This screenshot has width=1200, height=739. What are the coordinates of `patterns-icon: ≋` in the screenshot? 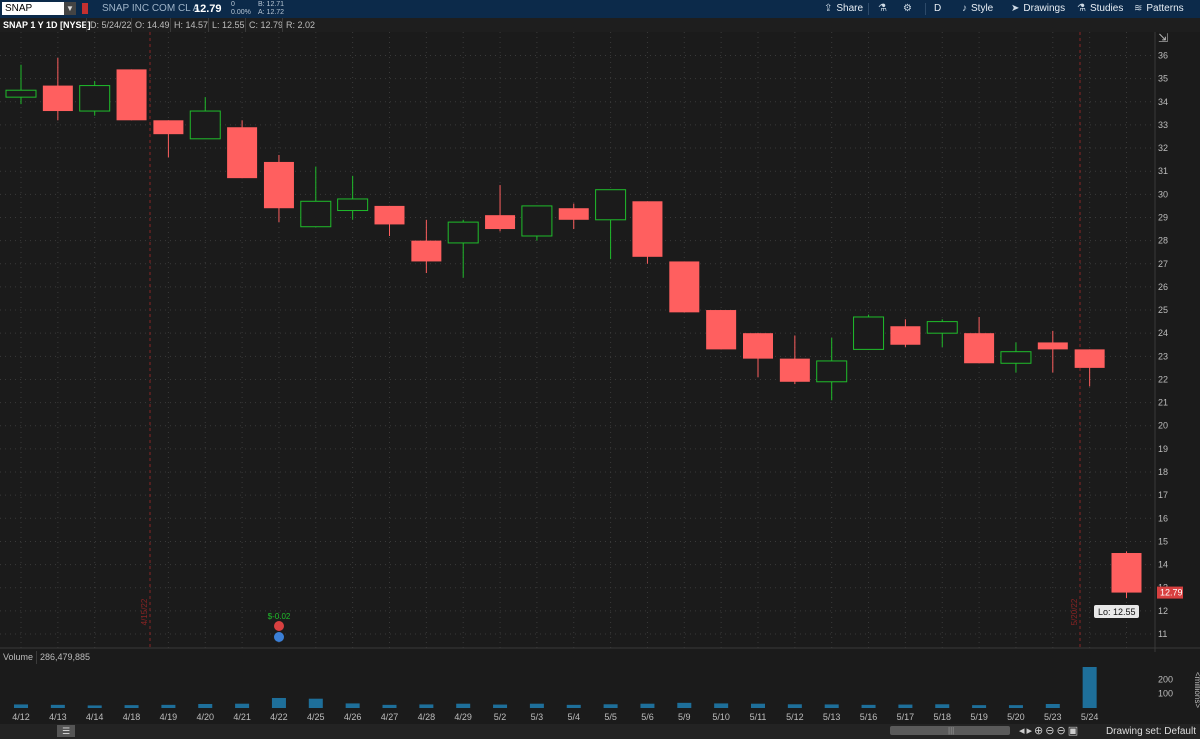 It's located at (1138, 8).